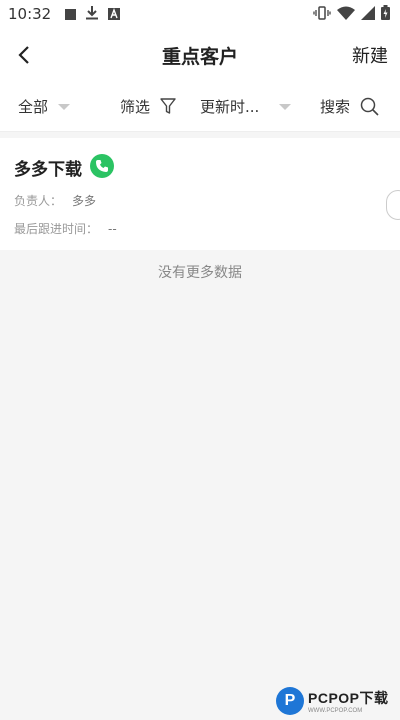 Image resolution: width=400 pixels, height=720 pixels. I want to click on search-button-label: 搜索, so click(335, 107).